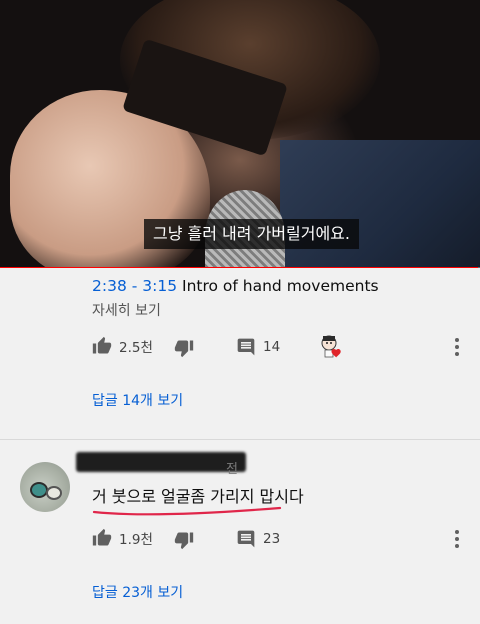 The height and width of the screenshot is (624, 480). Describe the element at coordinates (45, 487) in the screenshot. I see `avatar` at that location.